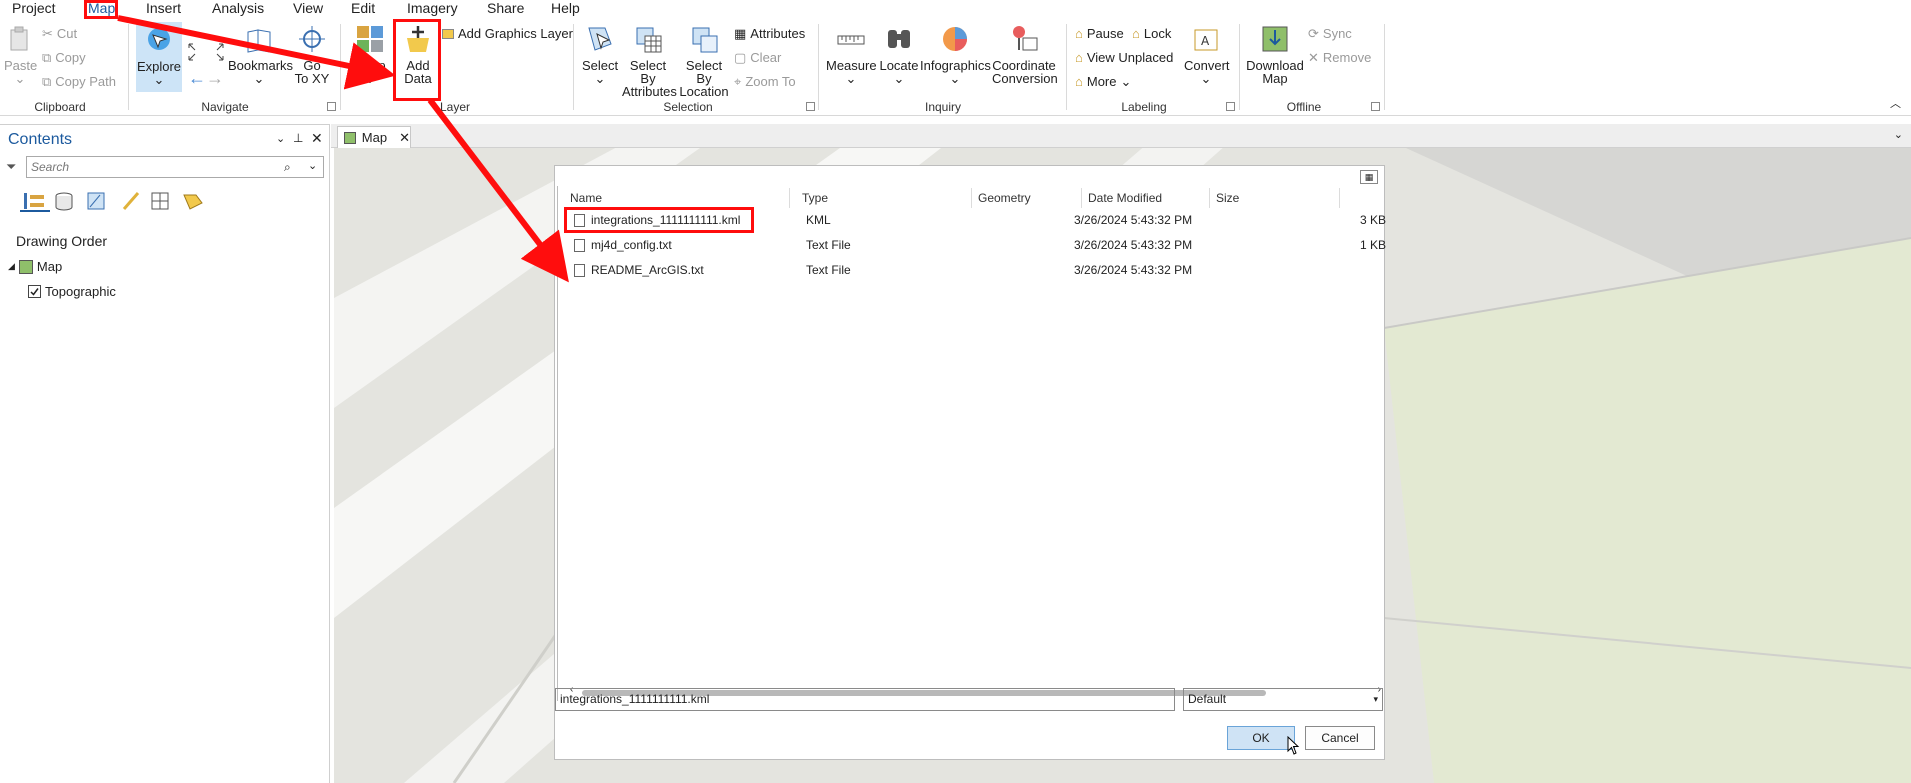 This screenshot has width=1911, height=783. Describe the element at coordinates (370, 54) in the screenshot. I see `basemap-button: p ⌄` at that location.